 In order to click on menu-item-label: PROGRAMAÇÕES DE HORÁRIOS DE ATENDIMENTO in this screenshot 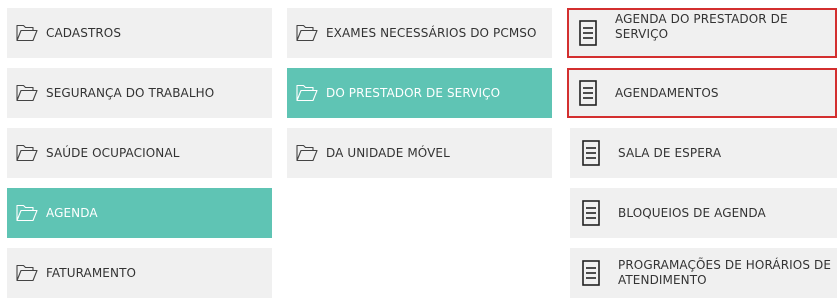, I will do `click(725, 272)`.